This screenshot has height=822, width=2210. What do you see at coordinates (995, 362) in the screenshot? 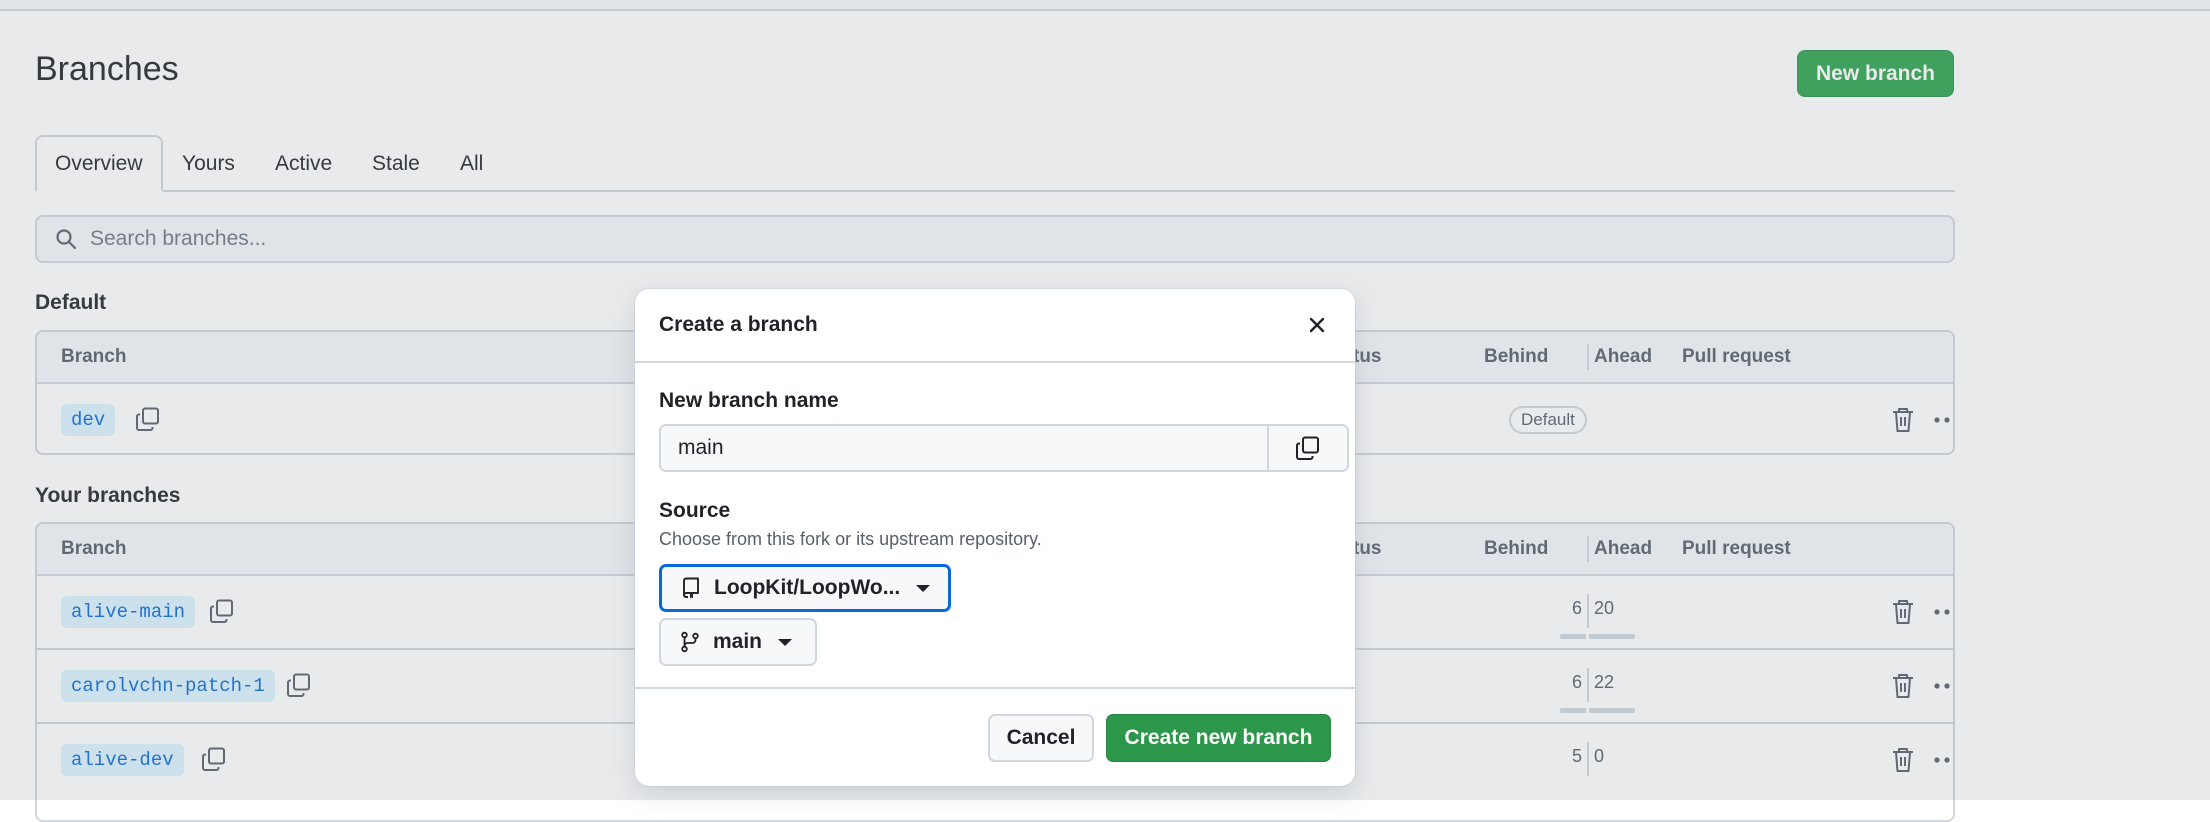
I see `dialog-header-divider` at bounding box center [995, 362].